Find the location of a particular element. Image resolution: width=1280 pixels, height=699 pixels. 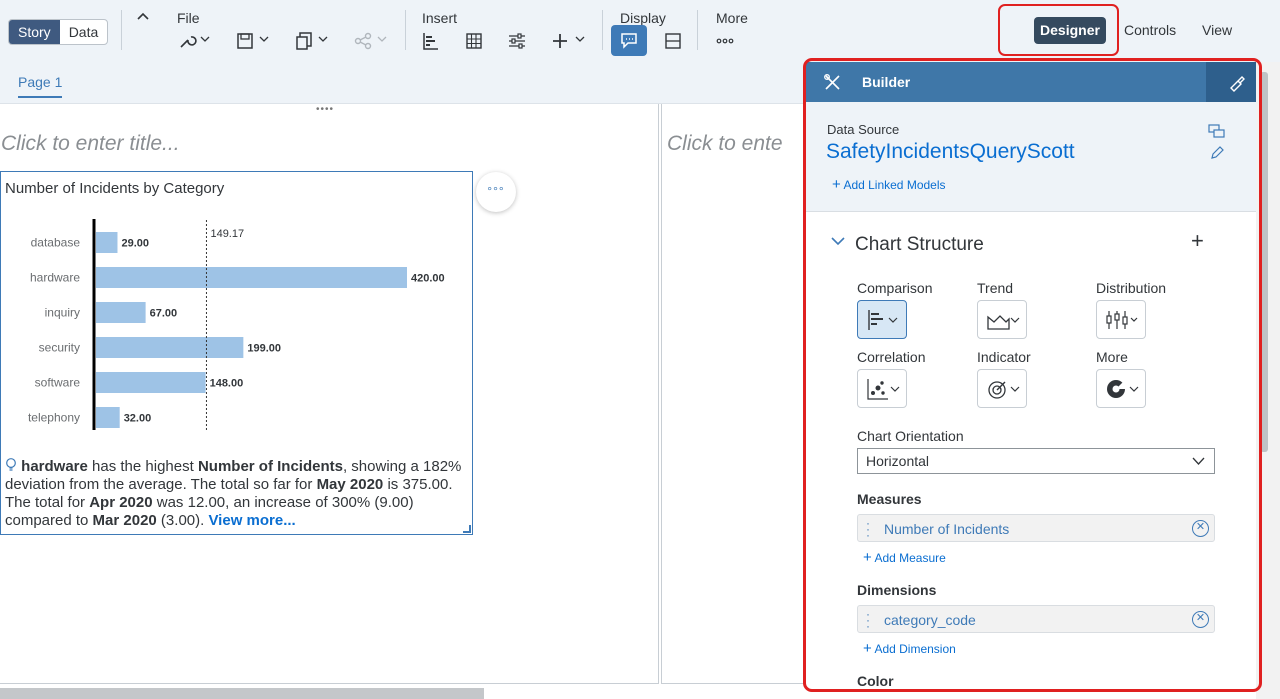

category-tick-label: telephony is located at coordinates (54, 418).